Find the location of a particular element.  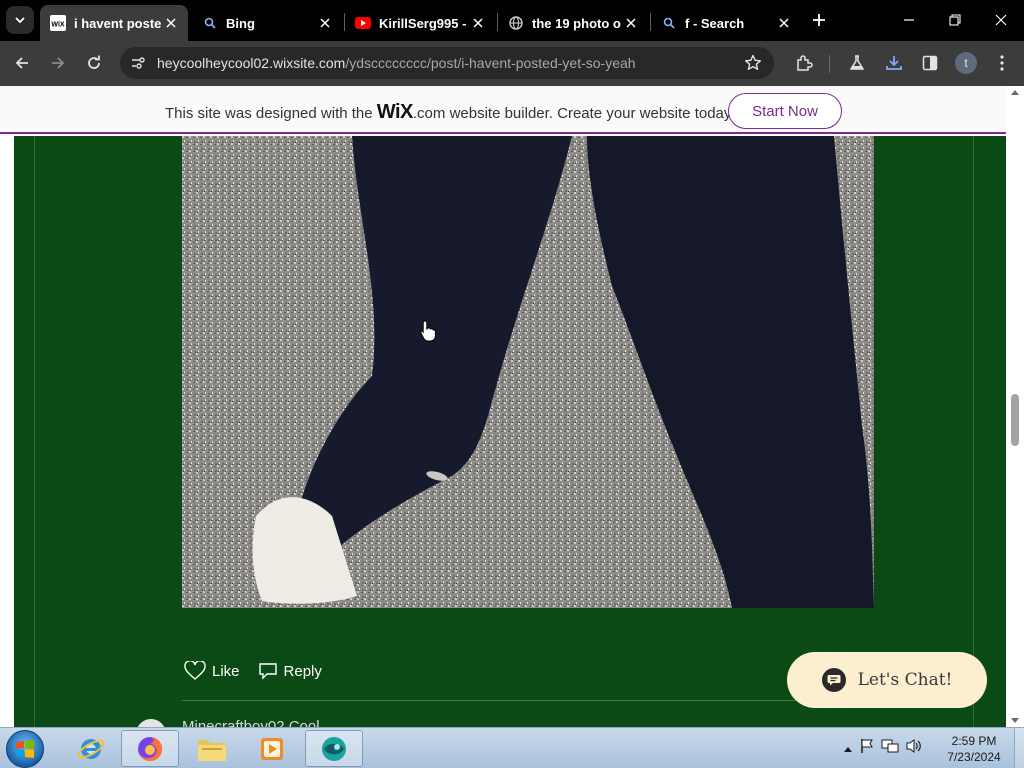

star-icon is located at coordinates (753, 65).